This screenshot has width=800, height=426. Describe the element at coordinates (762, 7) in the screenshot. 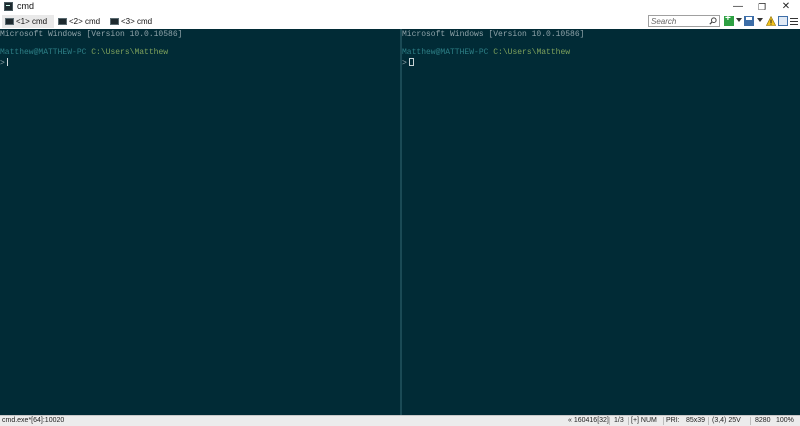

I see `maximize-button: ❐` at that location.